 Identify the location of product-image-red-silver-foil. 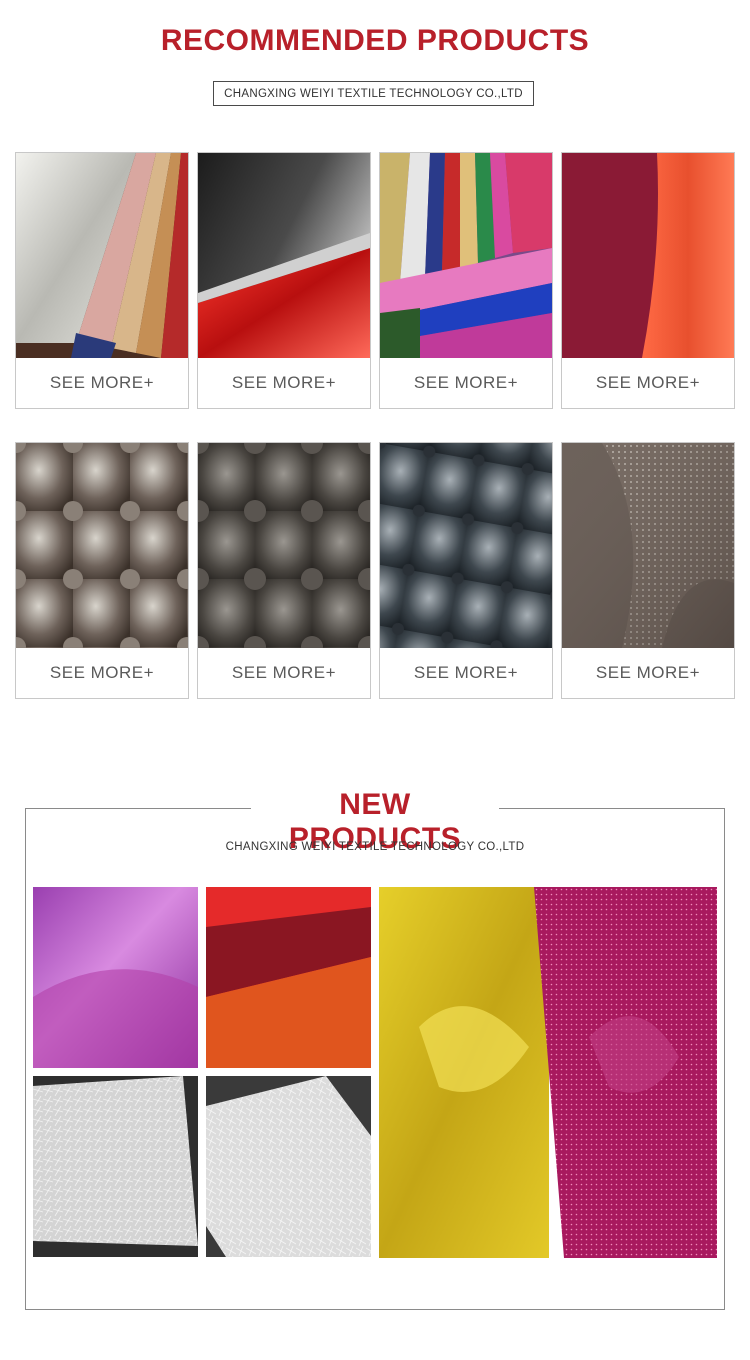
(284, 255).